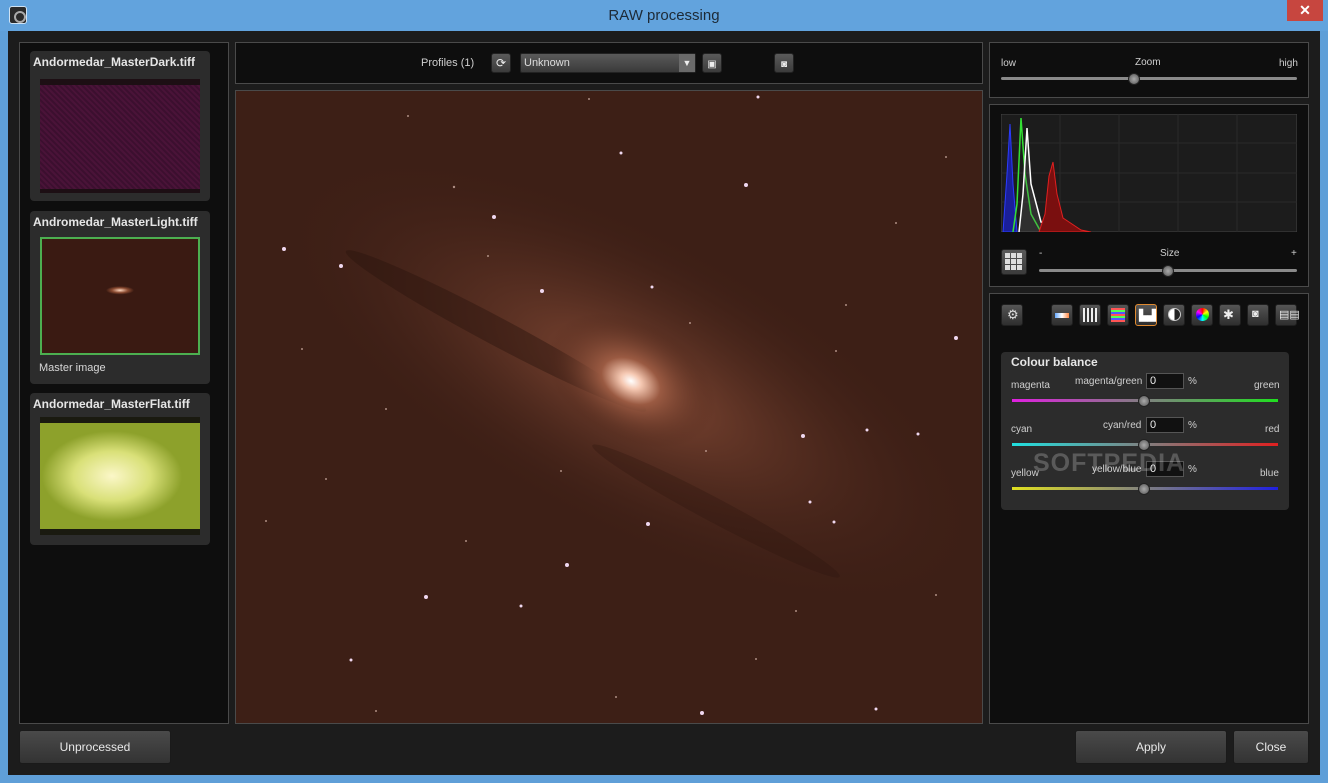 Image resolution: width=1328 pixels, height=783 pixels. What do you see at coordinates (115, 222) in the screenshot?
I see `thumbnail-title: Andromedar_MasterLight.tiff` at bounding box center [115, 222].